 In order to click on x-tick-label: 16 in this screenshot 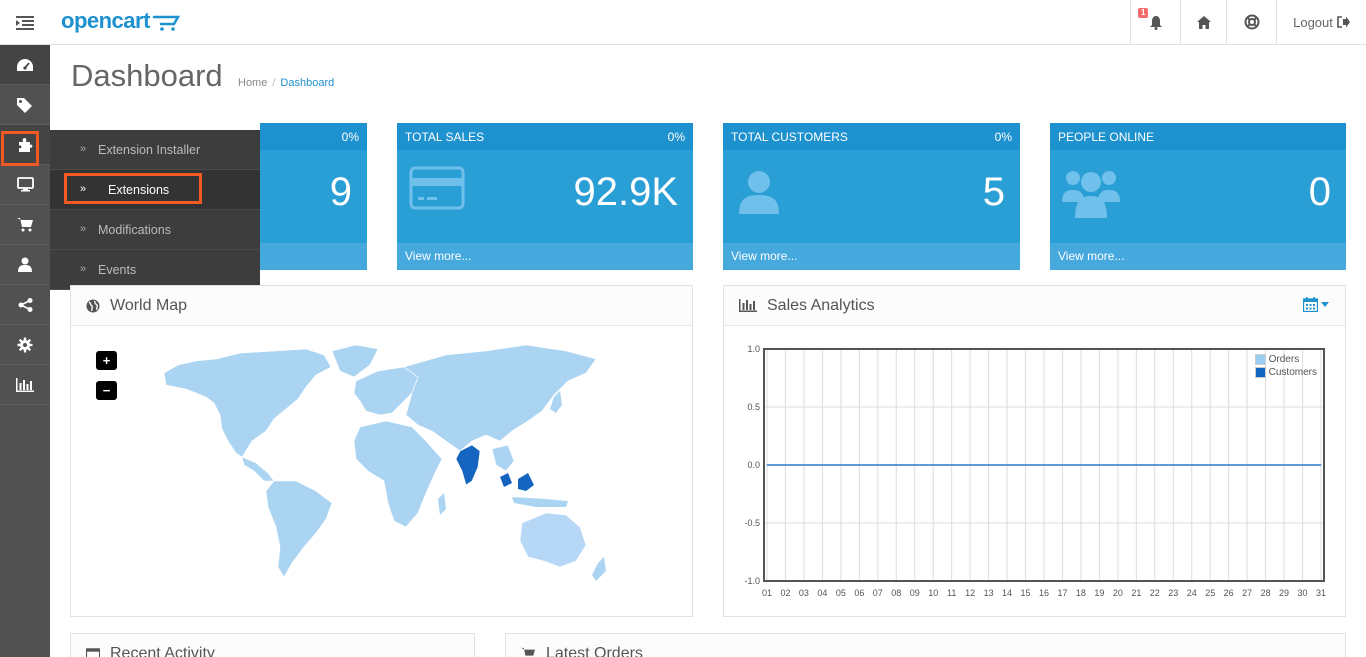, I will do `click(1044, 593)`.